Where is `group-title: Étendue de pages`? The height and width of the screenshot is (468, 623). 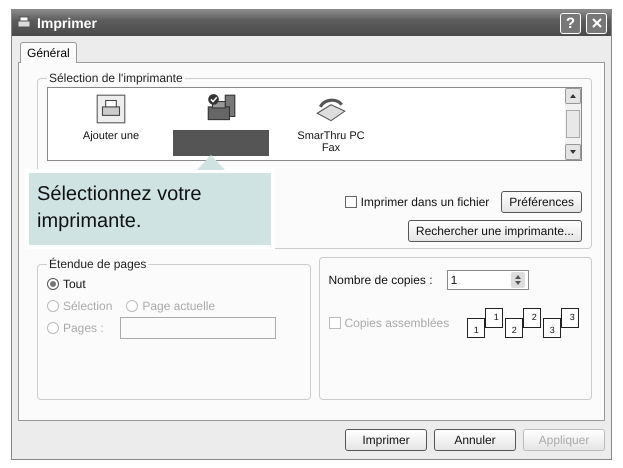 group-title: Étendue de pages is located at coordinates (98, 264).